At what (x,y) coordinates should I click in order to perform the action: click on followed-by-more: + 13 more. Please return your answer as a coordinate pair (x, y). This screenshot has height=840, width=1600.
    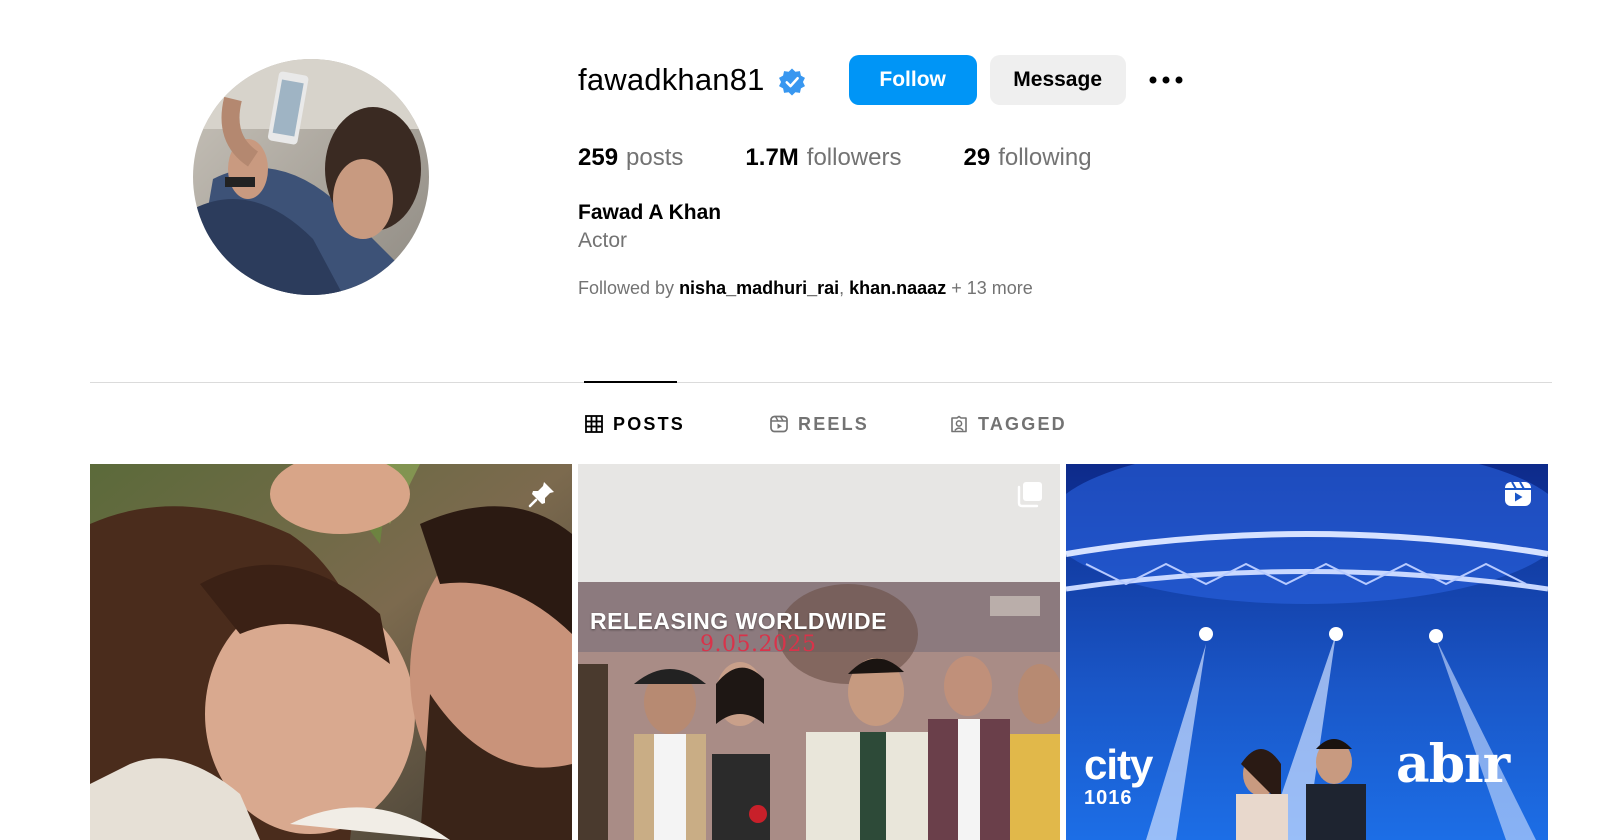
    Looking at the image, I should click on (992, 288).